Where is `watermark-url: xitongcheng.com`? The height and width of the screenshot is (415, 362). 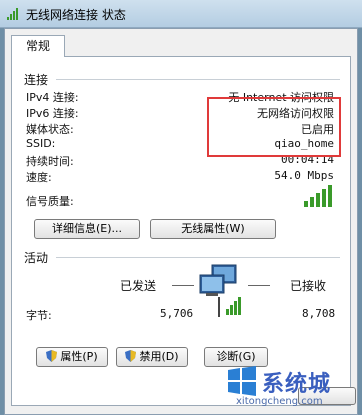
watermark-url: xitongcheng.com is located at coordinates (279, 401).